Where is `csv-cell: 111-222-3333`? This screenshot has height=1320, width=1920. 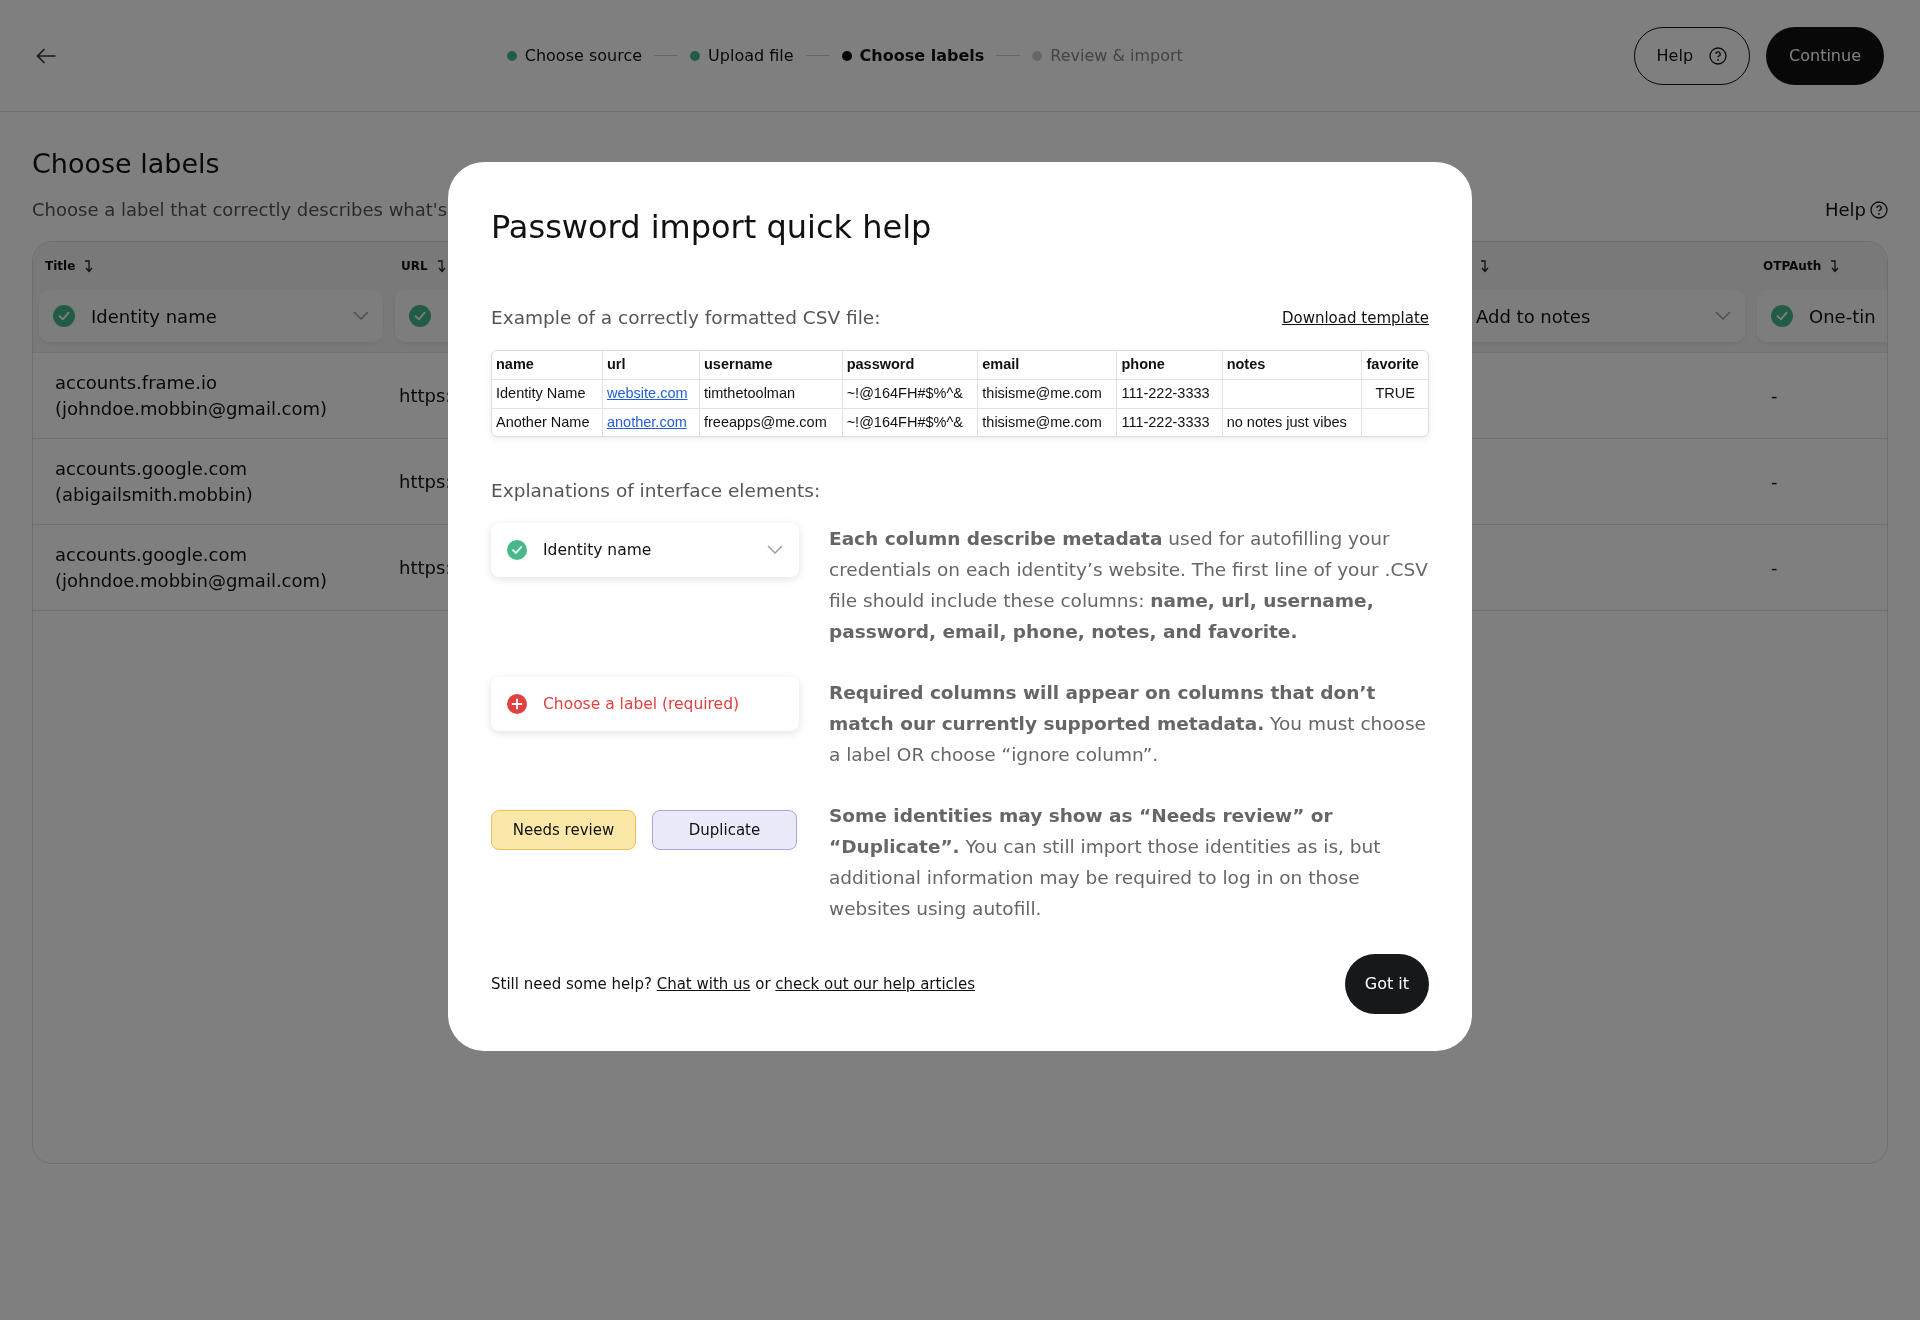
csv-cell: 111-222-3333 is located at coordinates (1169, 394).